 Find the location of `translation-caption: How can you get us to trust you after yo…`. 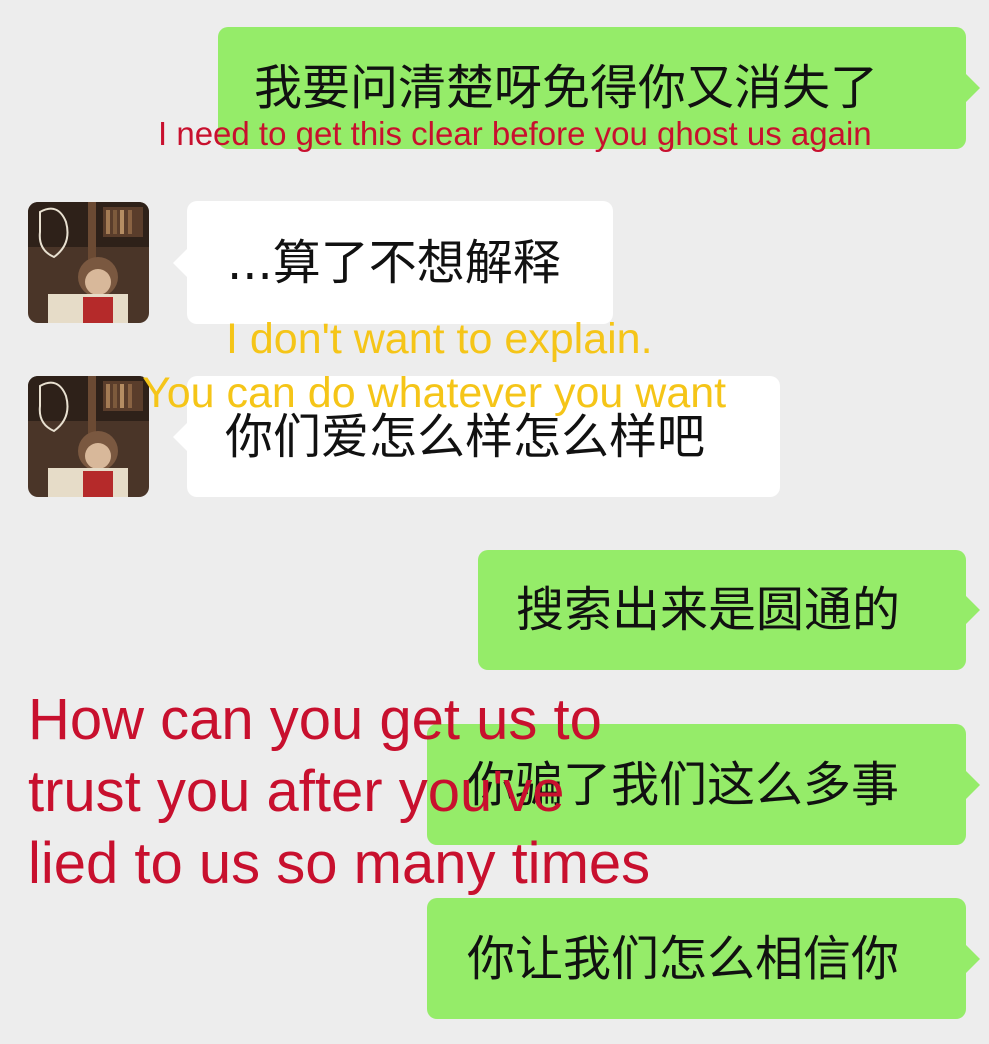

translation-caption: How can you get us to trust you after yo… is located at coordinates (339, 791).